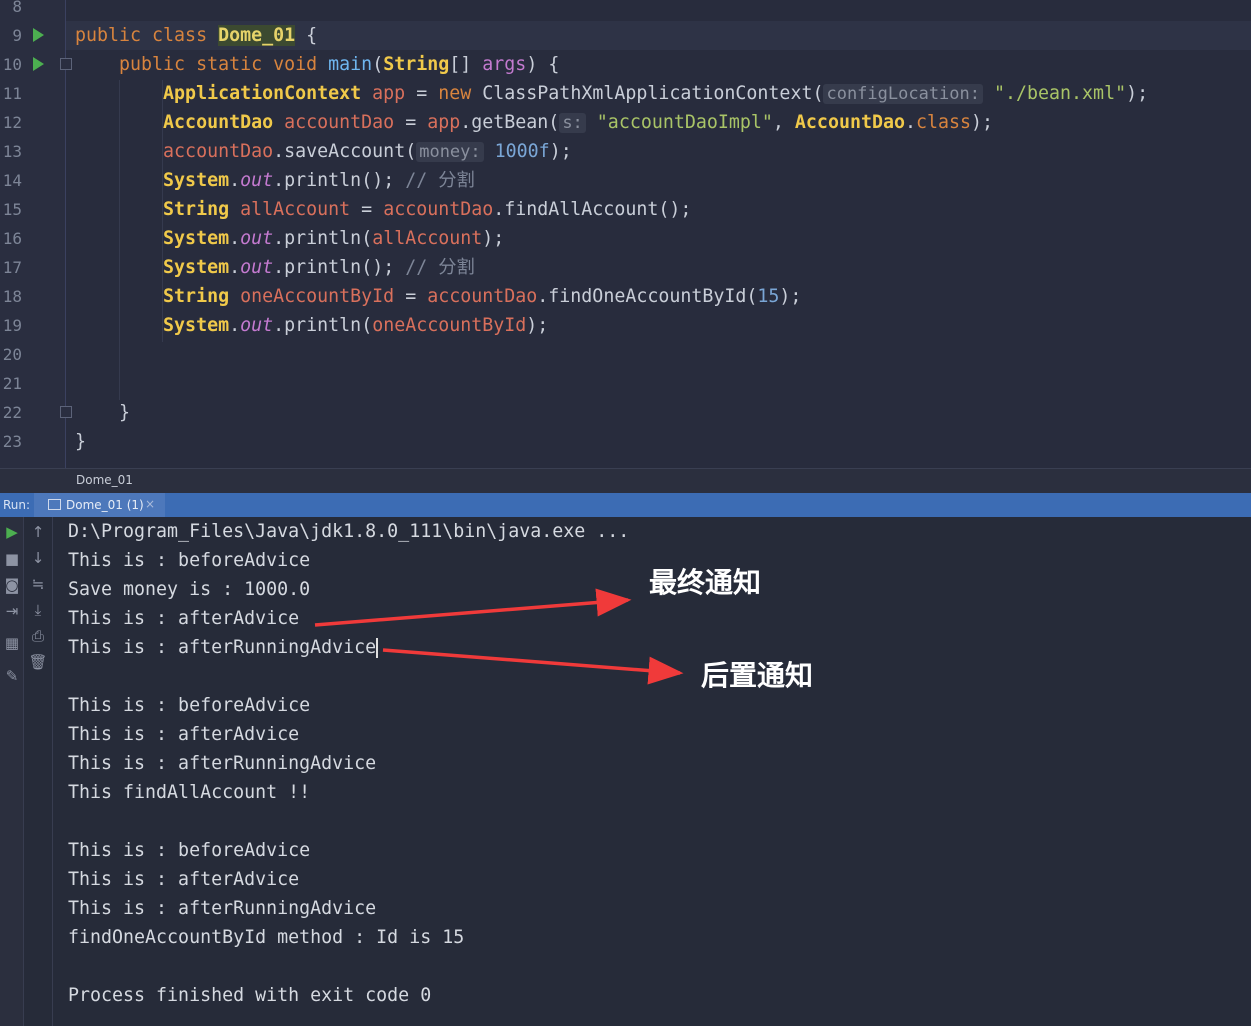 The height and width of the screenshot is (1026, 1251). I want to click on final-advice-annotation: 最终通知, so click(705, 582).